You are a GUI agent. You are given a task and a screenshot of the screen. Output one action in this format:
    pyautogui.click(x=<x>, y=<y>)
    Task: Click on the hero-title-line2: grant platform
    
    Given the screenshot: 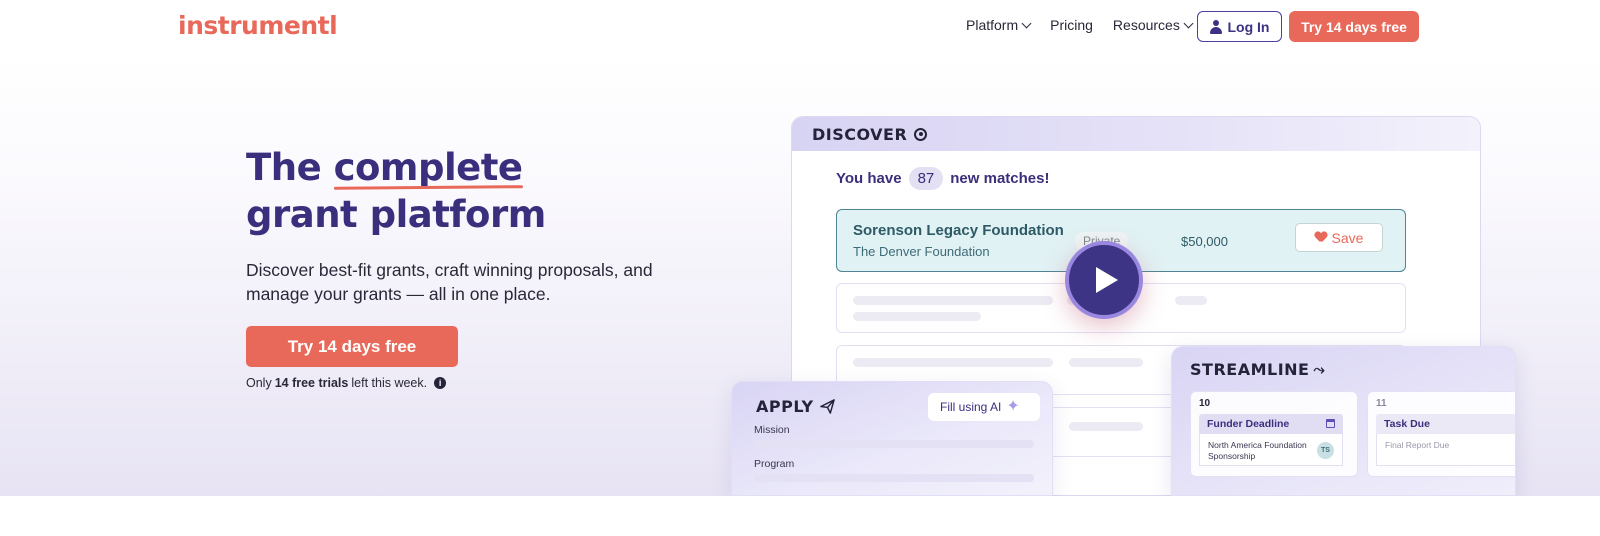 What is the action you would take?
    pyautogui.click(x=396, y=214)
    